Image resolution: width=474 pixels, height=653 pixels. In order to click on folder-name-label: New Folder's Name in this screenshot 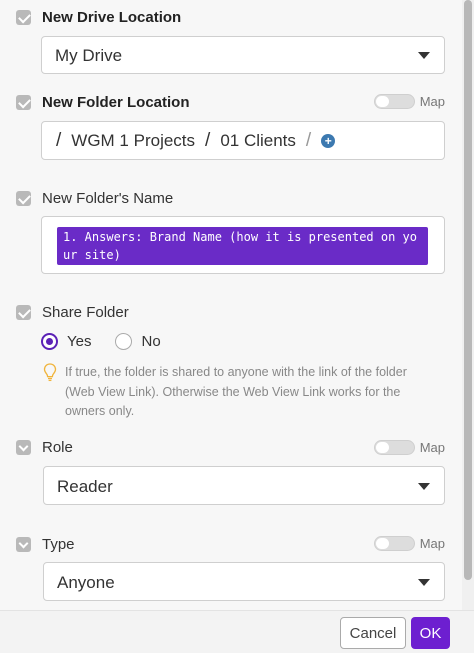, I will do `click(108, 198)`.